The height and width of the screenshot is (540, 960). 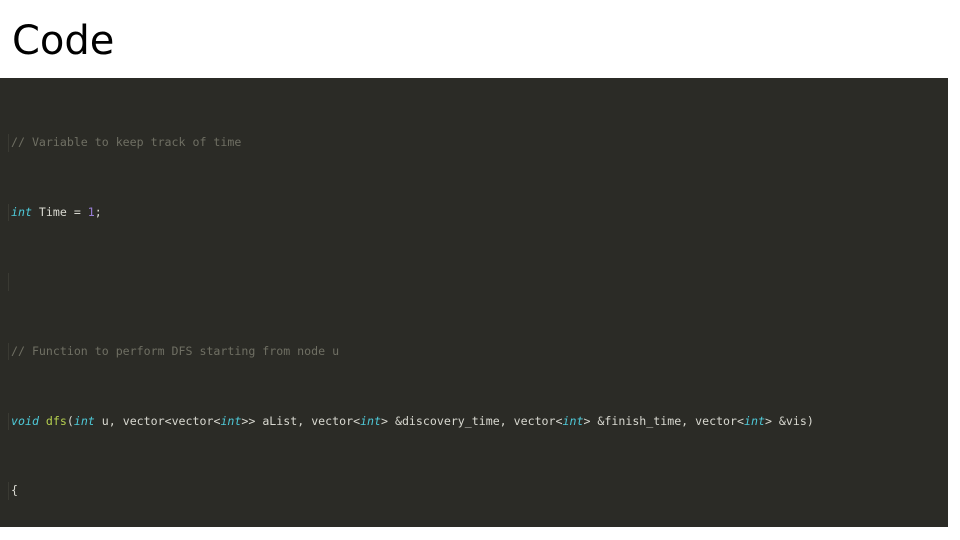 What do you see at coordinates (474, 282) in the screenshot?
I see `code-line-blank` at bounding box center [474, 282].